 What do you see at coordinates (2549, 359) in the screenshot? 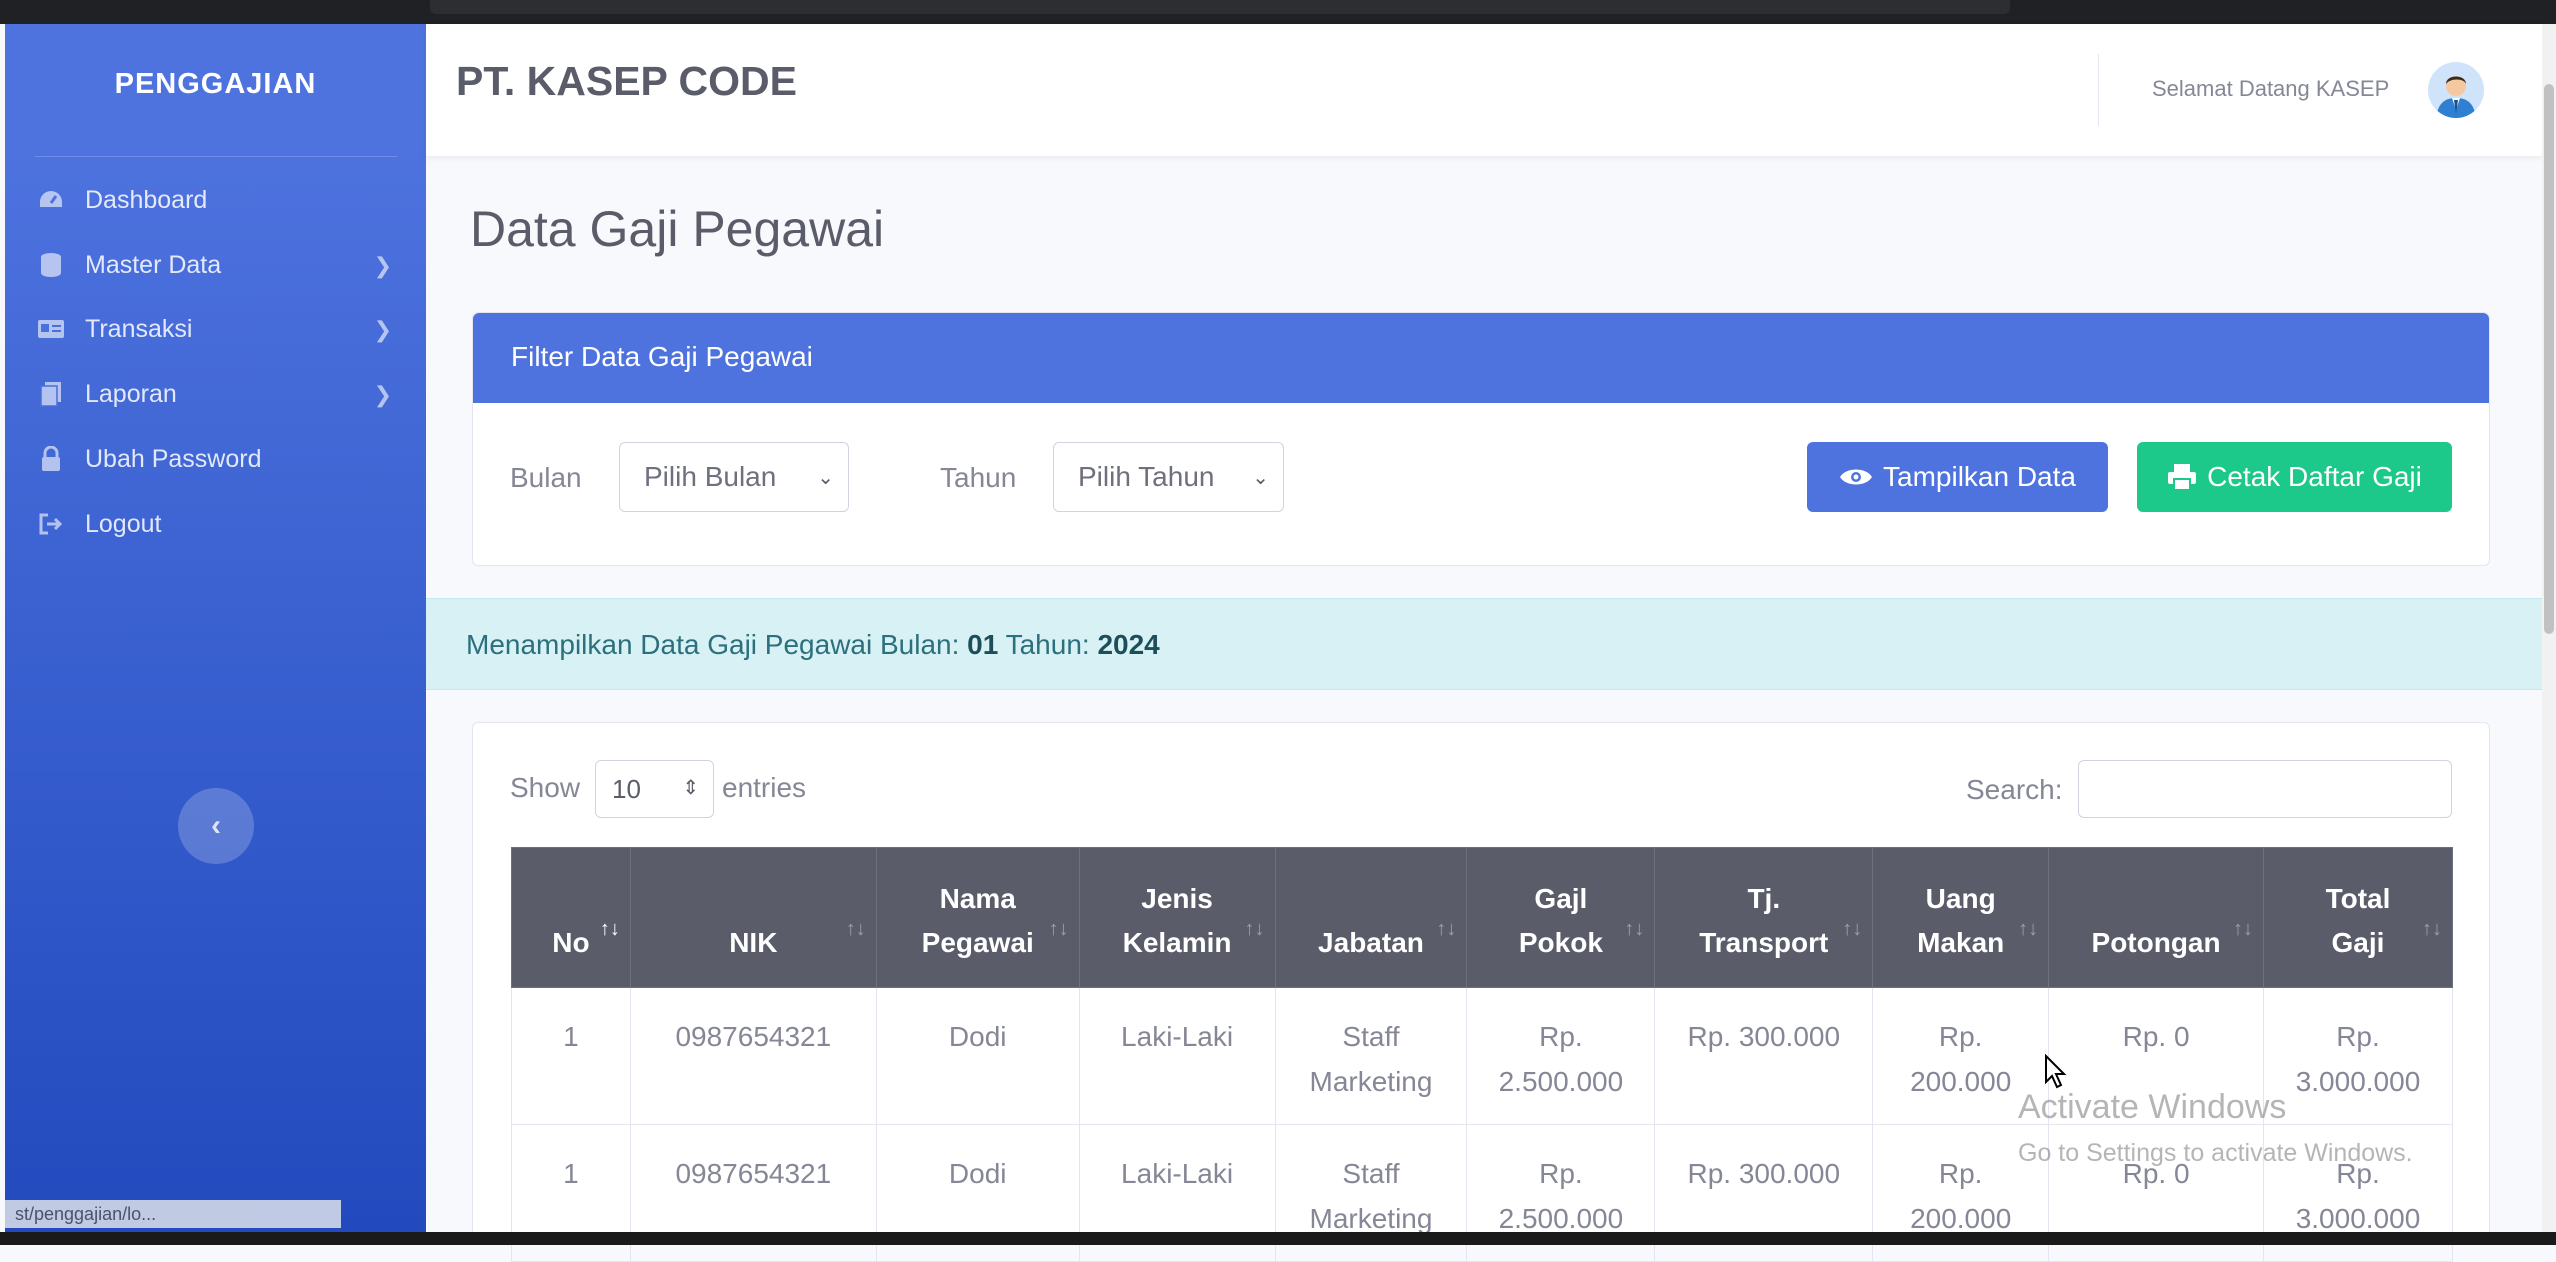
I see `scrollbar-thumb` at bounding box center [2549, 359].